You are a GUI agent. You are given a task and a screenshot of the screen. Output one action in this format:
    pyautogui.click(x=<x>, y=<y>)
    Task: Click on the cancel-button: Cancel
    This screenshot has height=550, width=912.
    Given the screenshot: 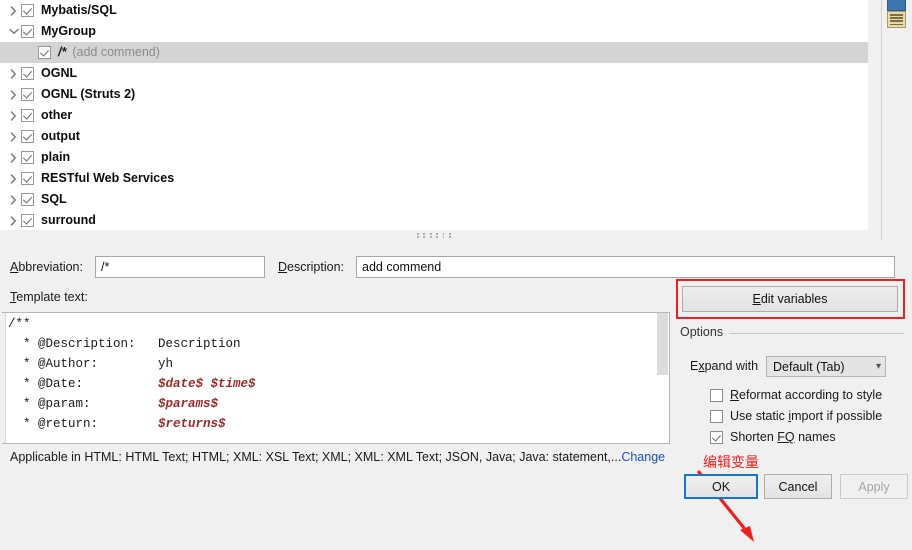 What is the action you would take?
    pyautogui.click(x=798, y=486)
    